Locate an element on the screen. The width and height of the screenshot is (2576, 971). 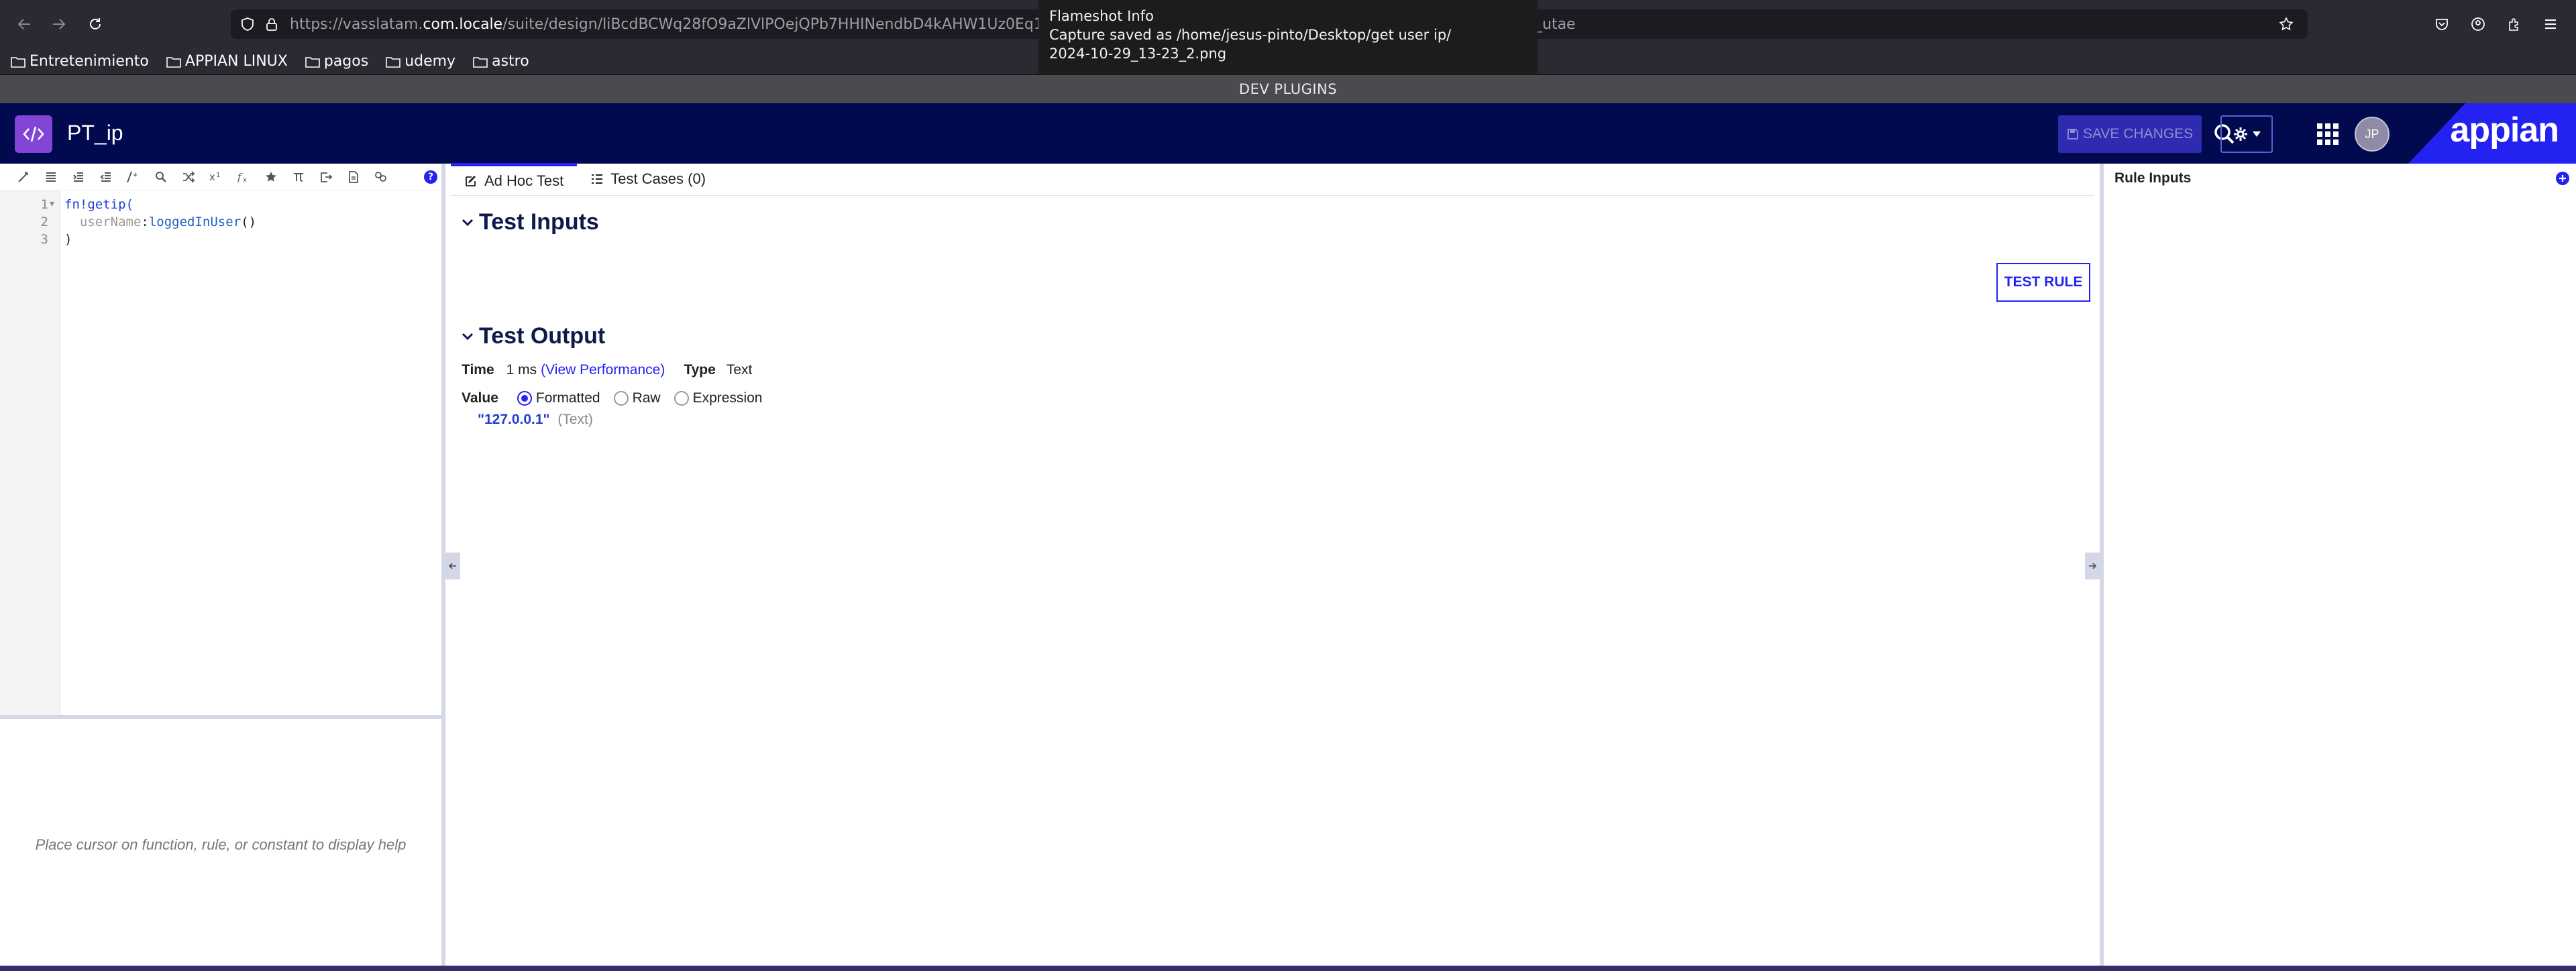
gear-icon is located at coordinates (2240, 134).